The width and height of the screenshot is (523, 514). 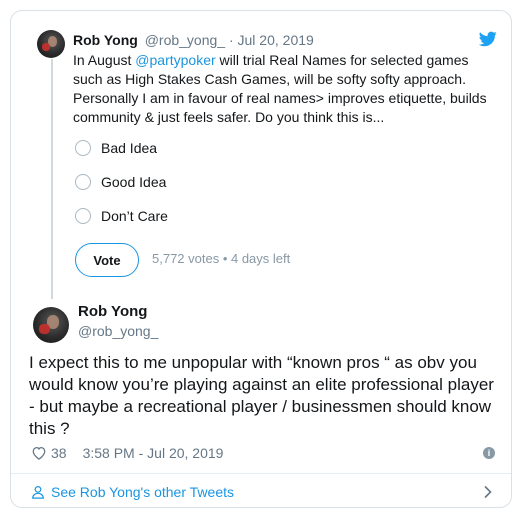 What do you see at coordinates (107, 260) in the screenshot?
I see `vote-button: Vote` at bounding box center [107, 260].